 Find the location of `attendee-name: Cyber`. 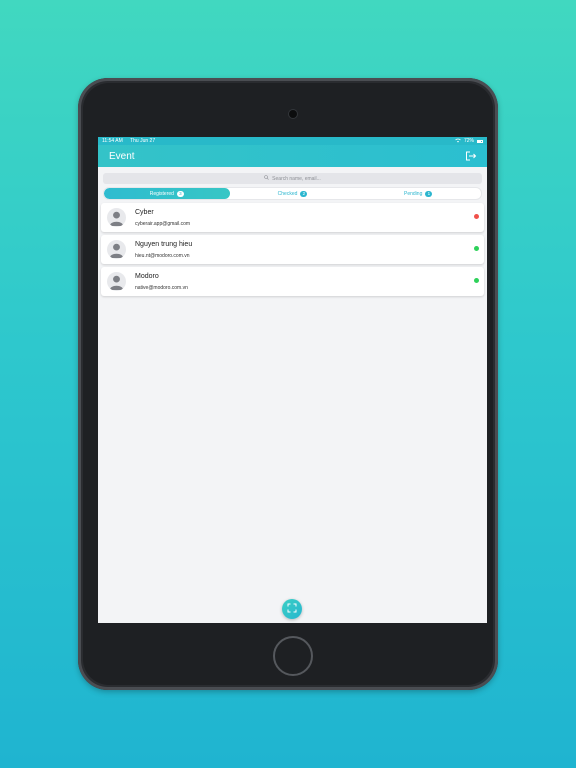

attendee-name: Cyber is located at coordinates (144, 212).